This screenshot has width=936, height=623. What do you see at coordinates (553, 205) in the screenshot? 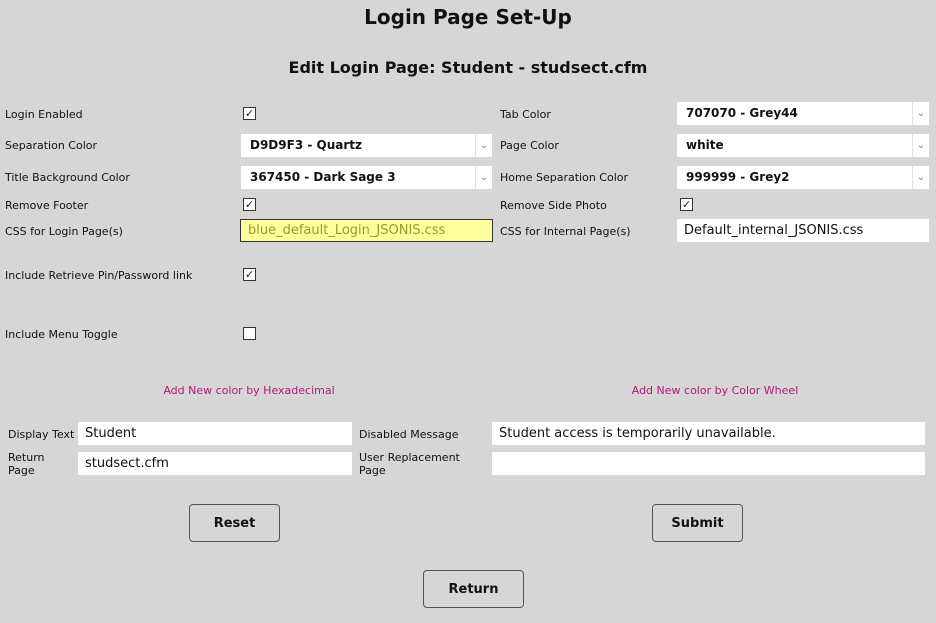
I see `remove-side-photo-label: Remove Side Photo` at bounding box center [553, 205].